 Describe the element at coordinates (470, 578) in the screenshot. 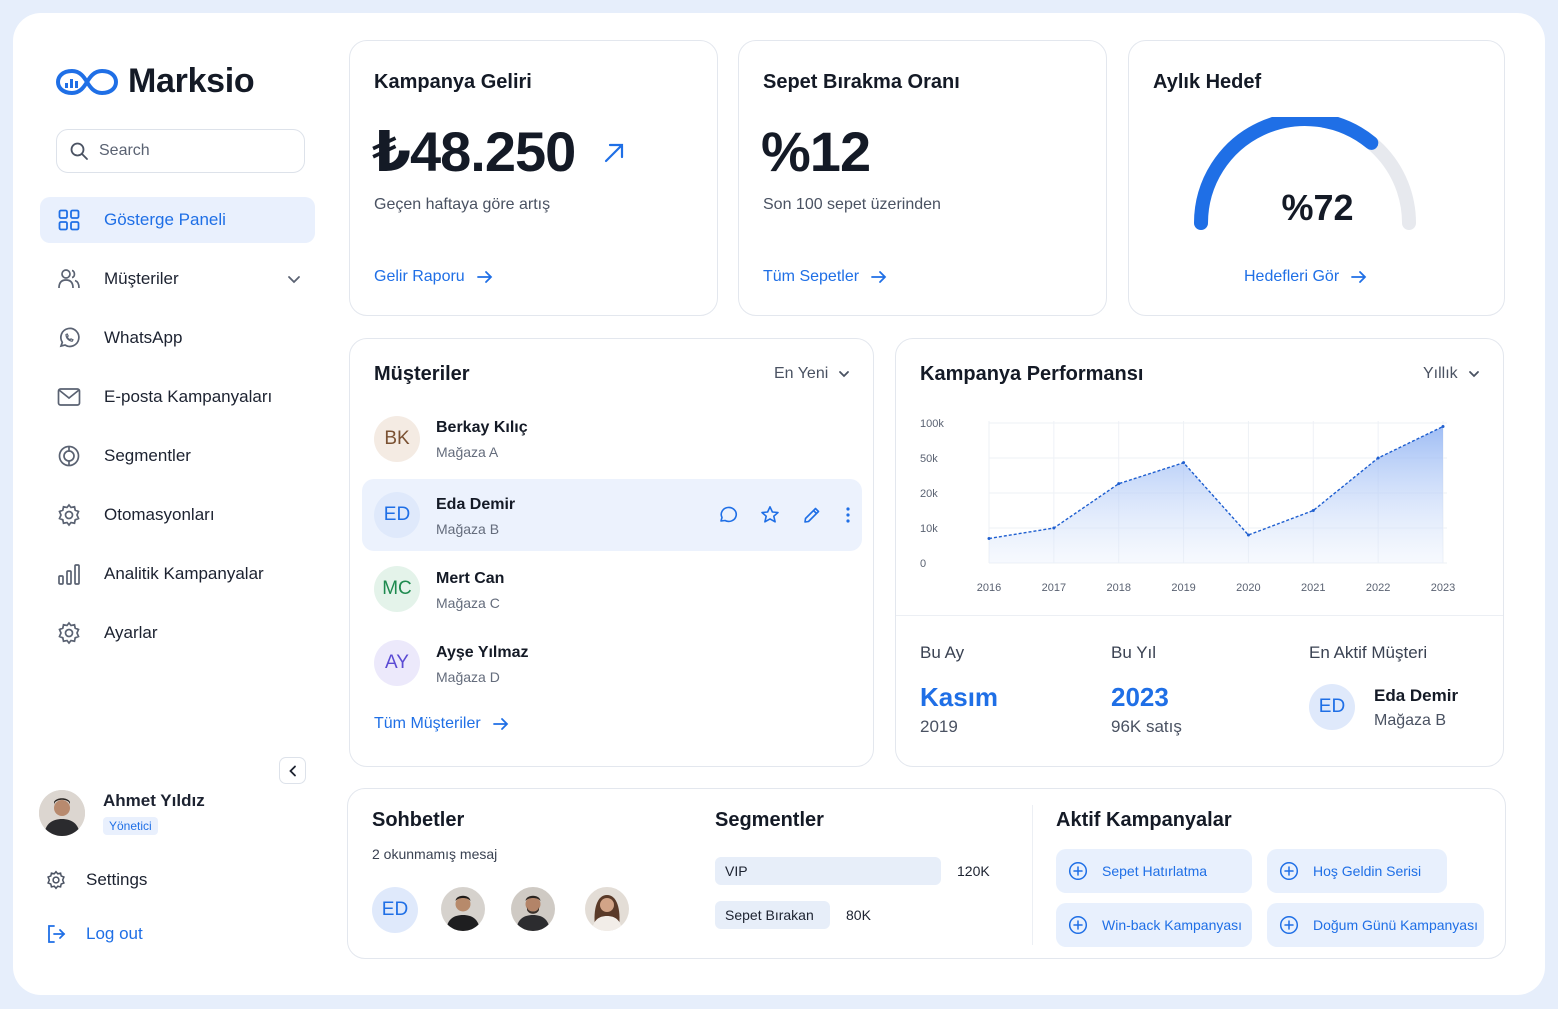

I see `customer-name: Mert Can` at that location.